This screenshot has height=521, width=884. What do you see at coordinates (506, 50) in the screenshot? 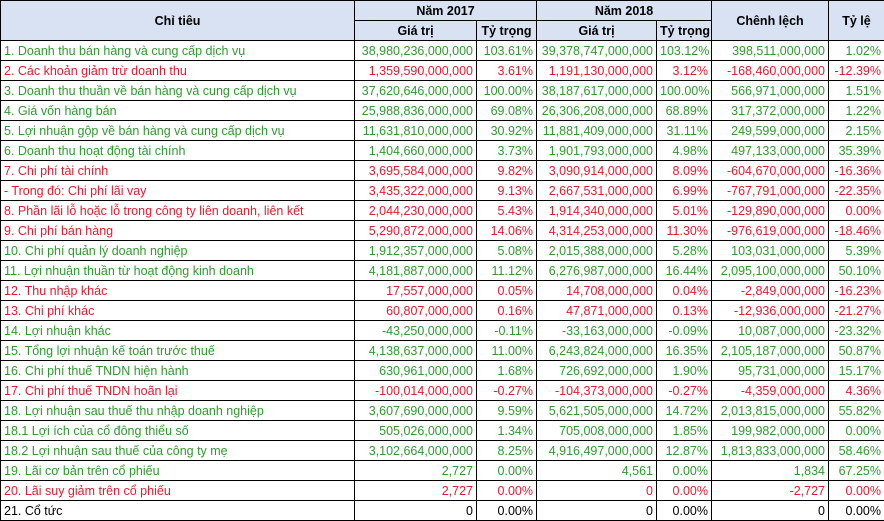
I see `proportion-2017-cell: 103.61%` at bounding box center [506, 50].